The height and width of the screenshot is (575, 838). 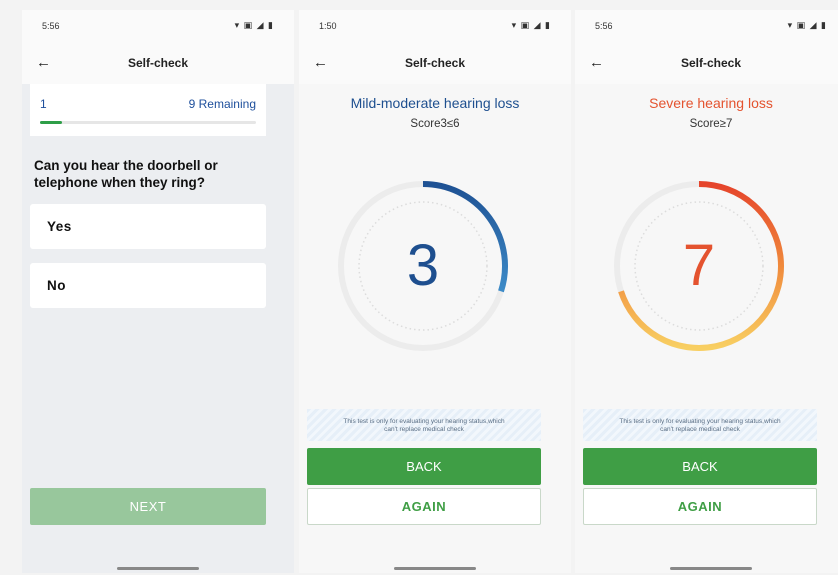 What do you see at coordinates (148, 110) in the screenshot?
I see `progress-card: 1 9 Remaining` at bounding box center [148, 110].